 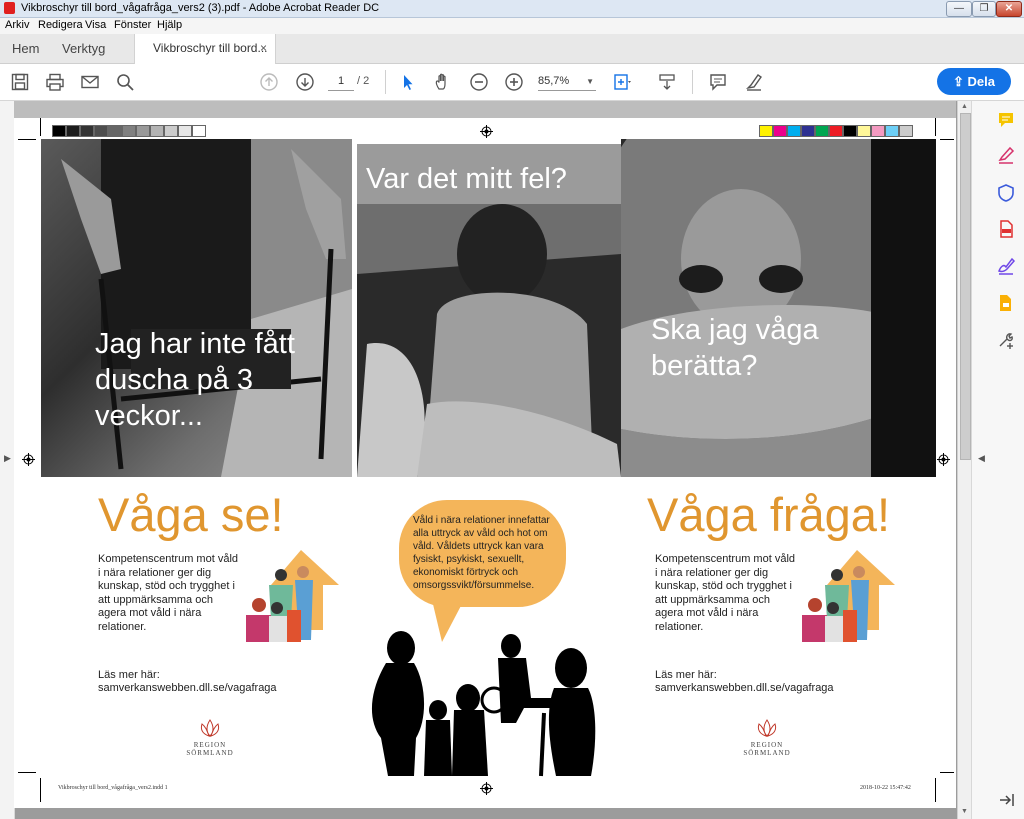 I want to click on footer-timestamp: 2018-10-22 15:47:42, so click(x=885, y=788).